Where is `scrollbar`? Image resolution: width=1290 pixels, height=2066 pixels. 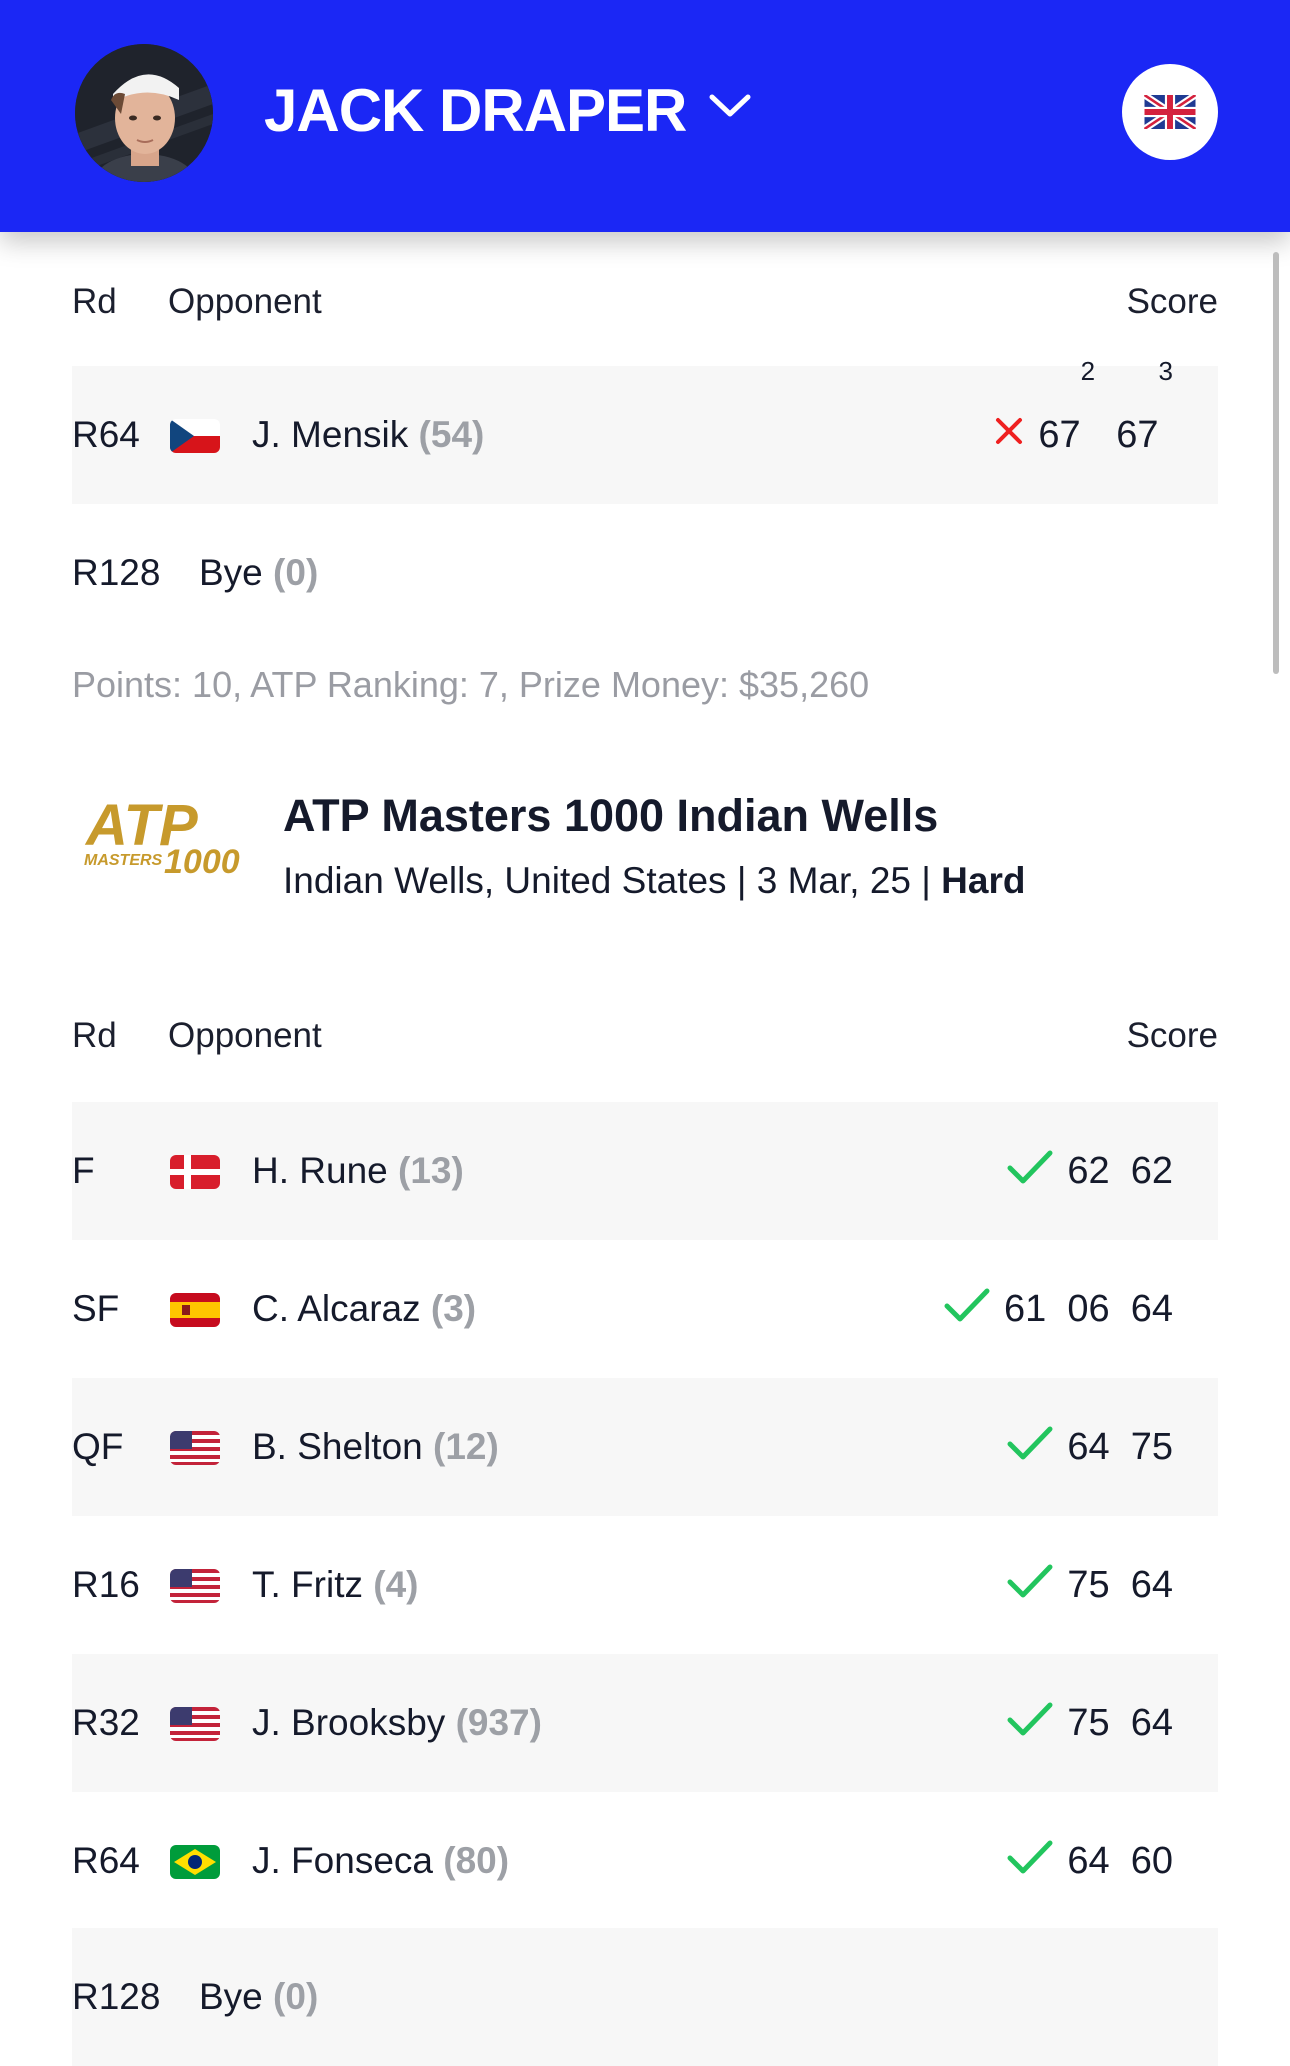 scrollbar is located at coordinates (1276, 463).